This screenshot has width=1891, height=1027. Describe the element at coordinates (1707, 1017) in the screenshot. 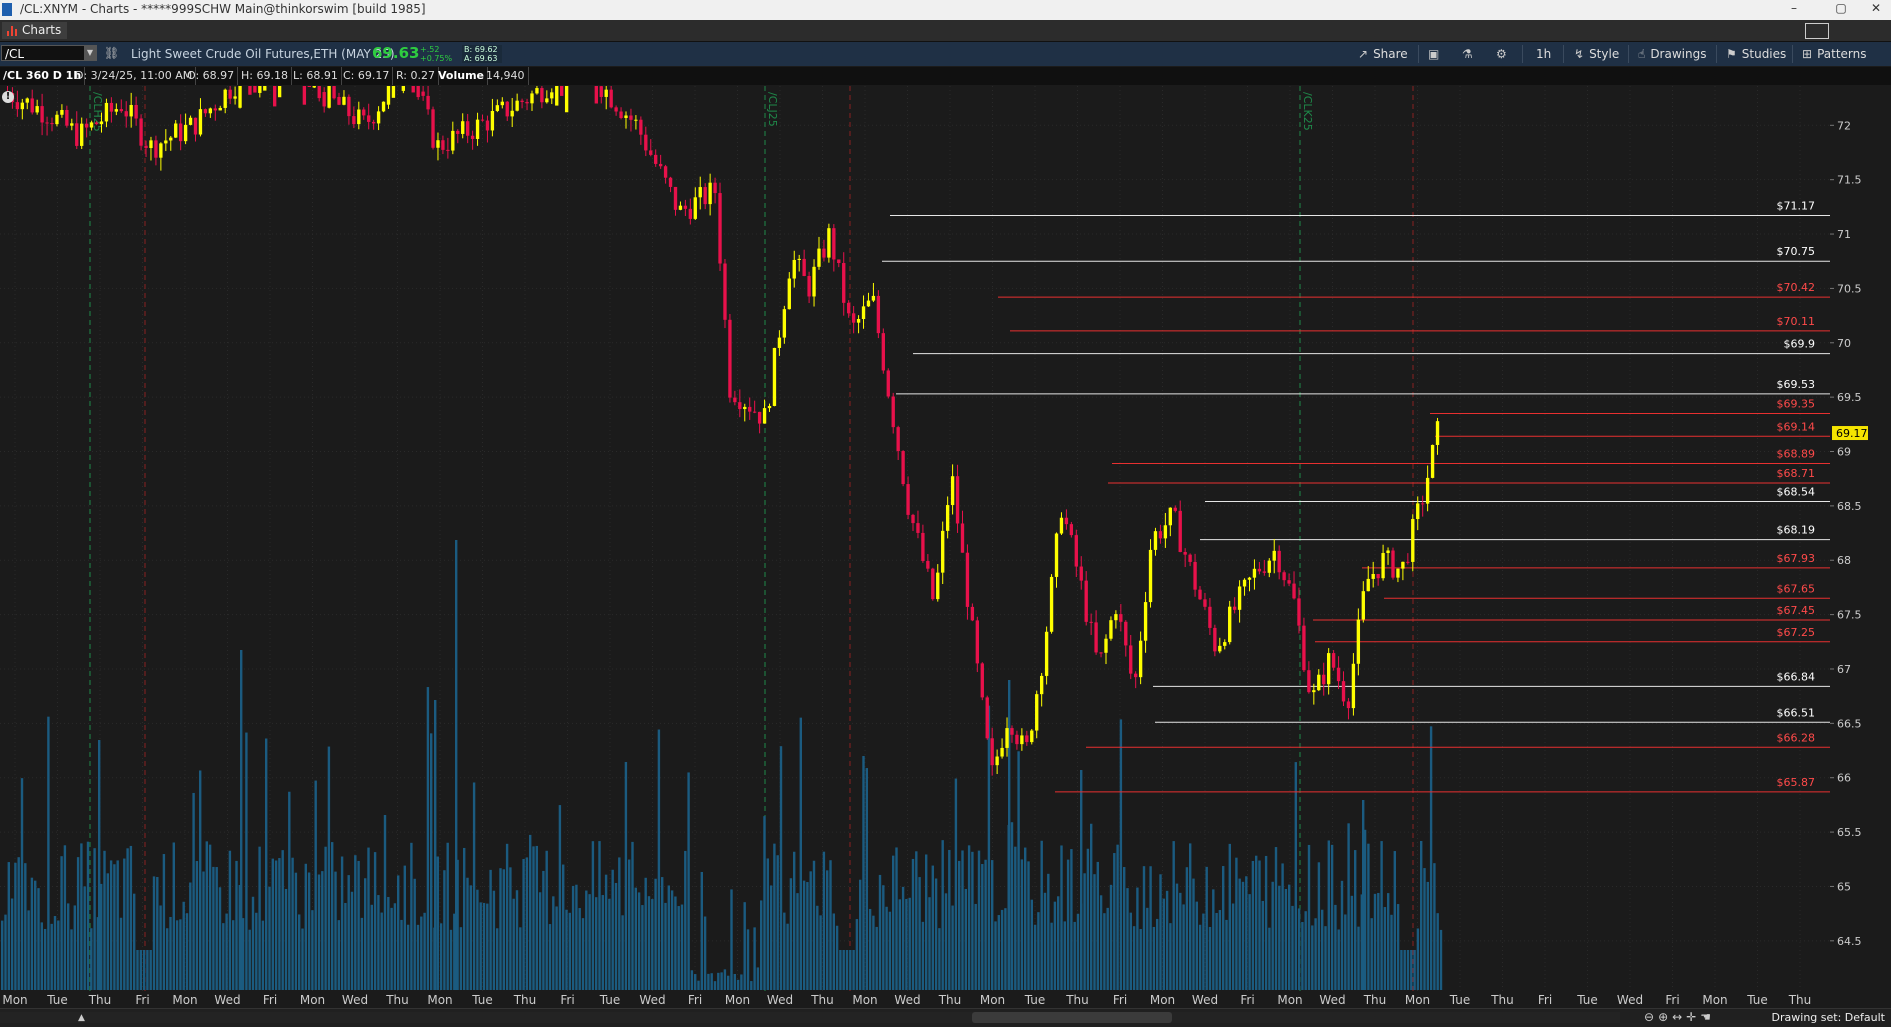

I see `hand-icon: ☚` at that location.